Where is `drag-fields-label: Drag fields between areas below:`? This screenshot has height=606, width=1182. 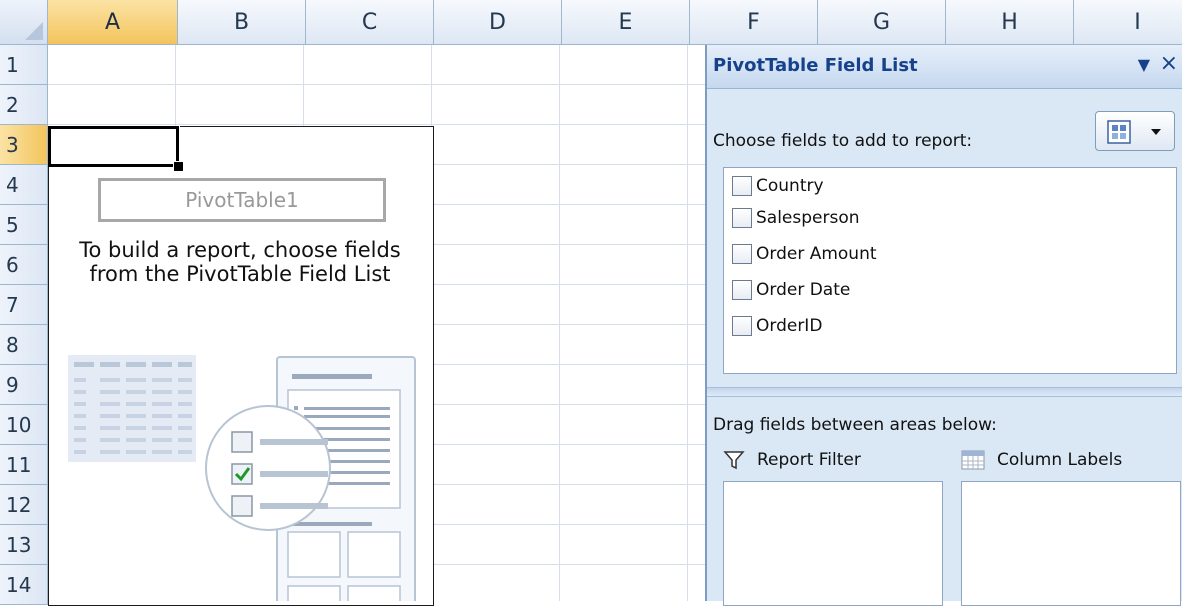 drag-fields-label: Drag fields between areas below: is located at coordinates (855, 425).